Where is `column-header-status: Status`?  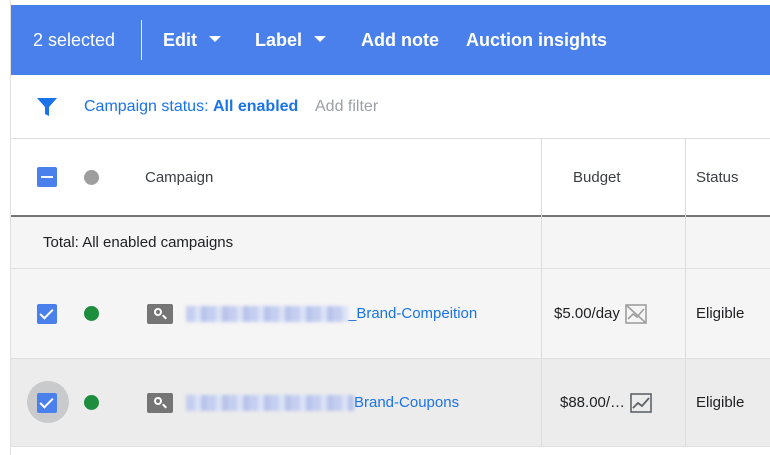 column-header-status: Status is located at coordinates (717, 177).